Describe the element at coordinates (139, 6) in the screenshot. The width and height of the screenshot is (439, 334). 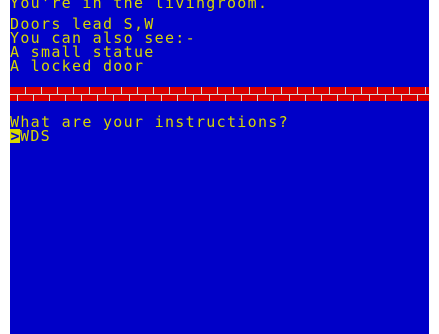
I see `location-heading: You're in the livingroom.` at that location.